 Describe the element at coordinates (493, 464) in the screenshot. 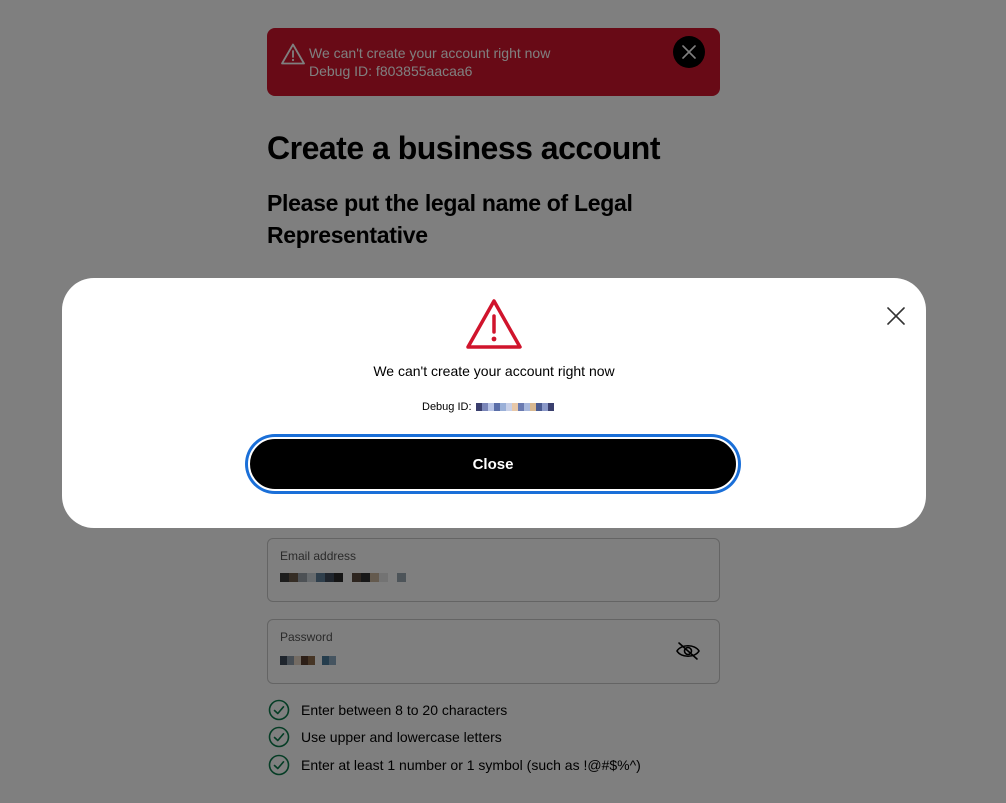

I see `close-button: Close` at that location.